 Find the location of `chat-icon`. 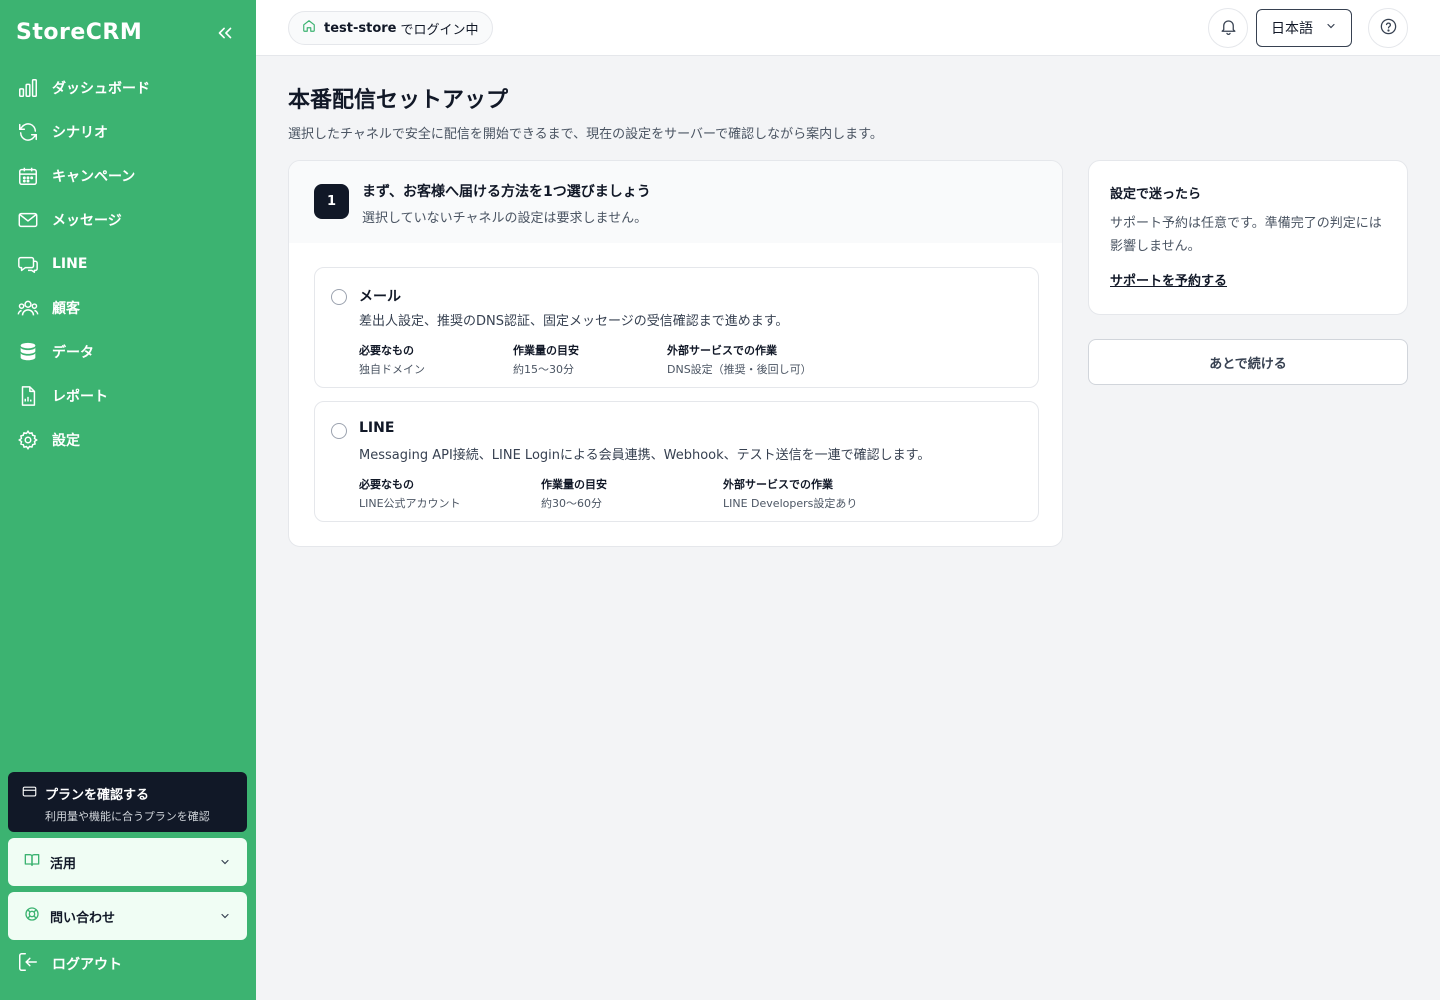

chat-icon is located at coordinates (28, 264).